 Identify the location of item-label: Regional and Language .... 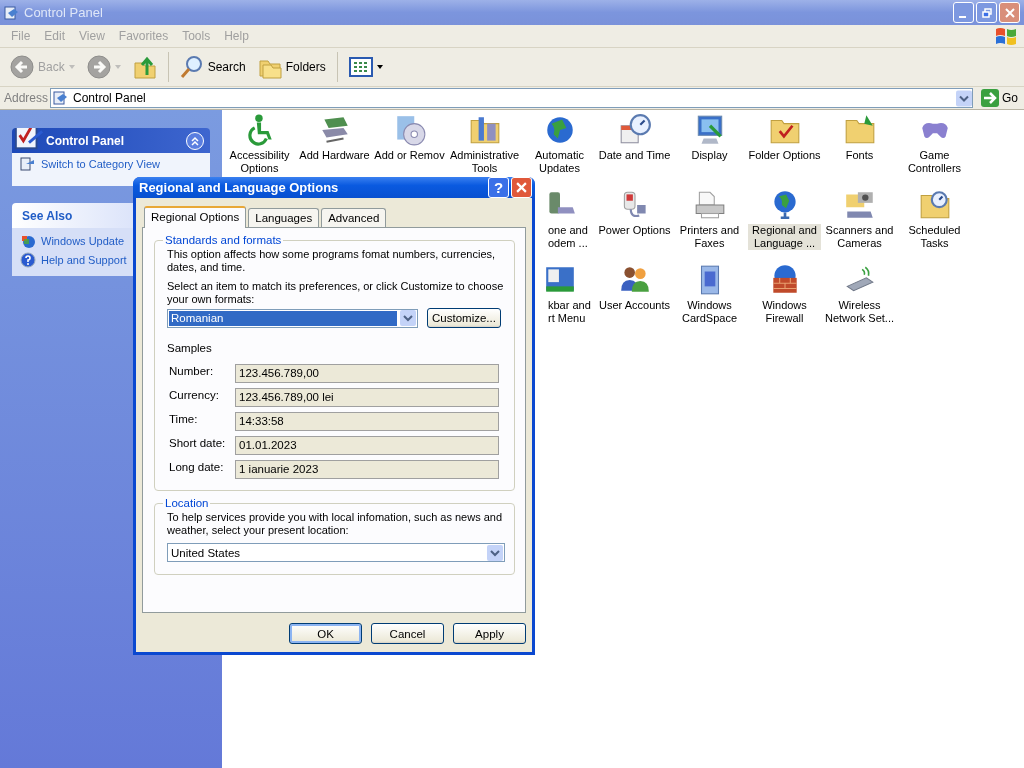
(784, 237).